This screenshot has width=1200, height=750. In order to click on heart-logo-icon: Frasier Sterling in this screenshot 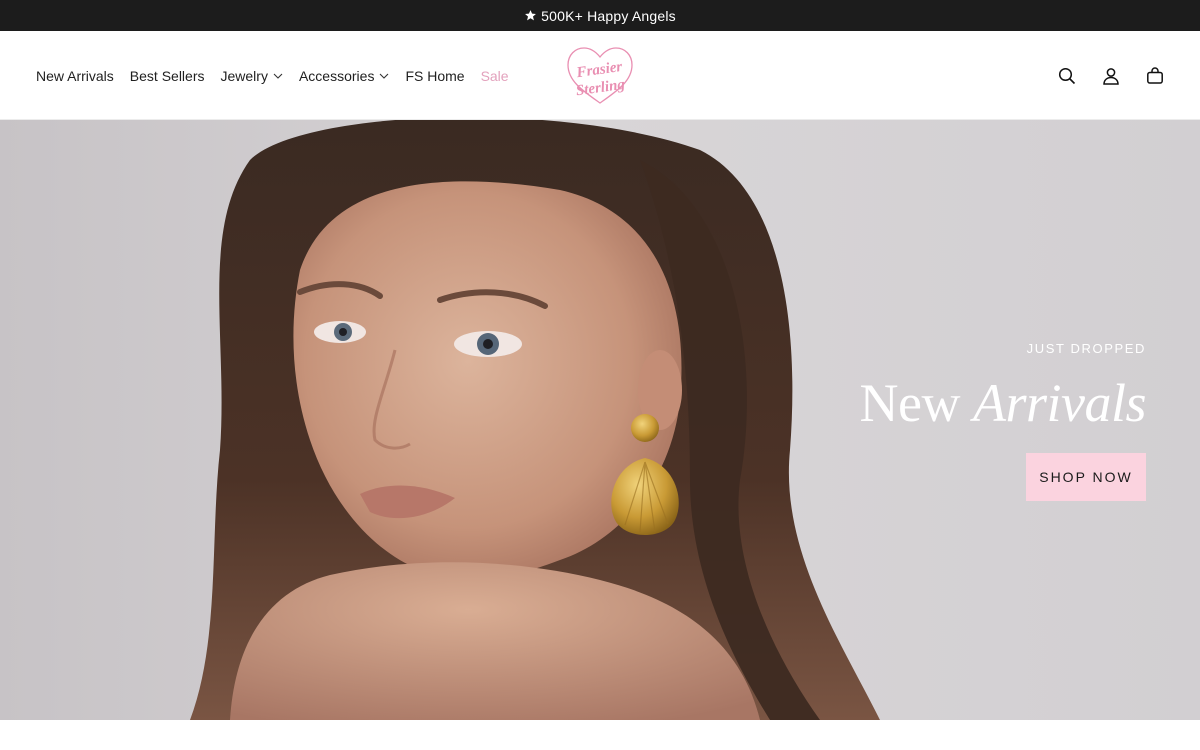, I will do `click(600, 75)`.